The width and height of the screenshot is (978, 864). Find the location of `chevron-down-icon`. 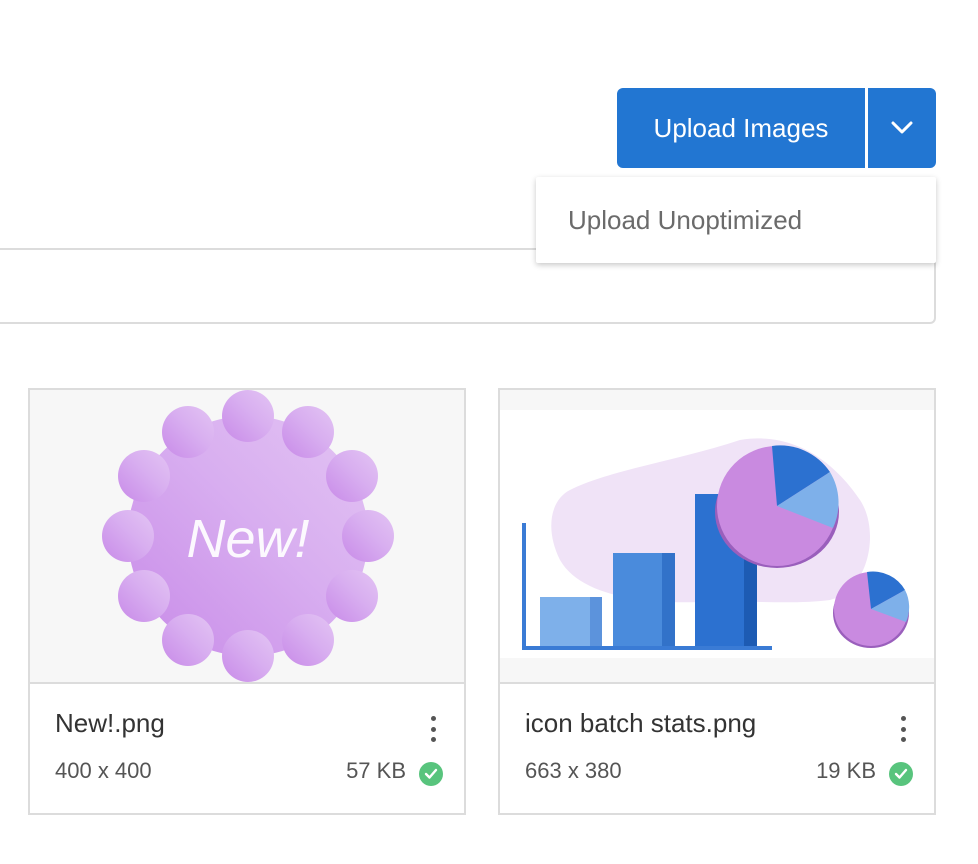

chevron-down-icon is located at coordinates (902, 127).